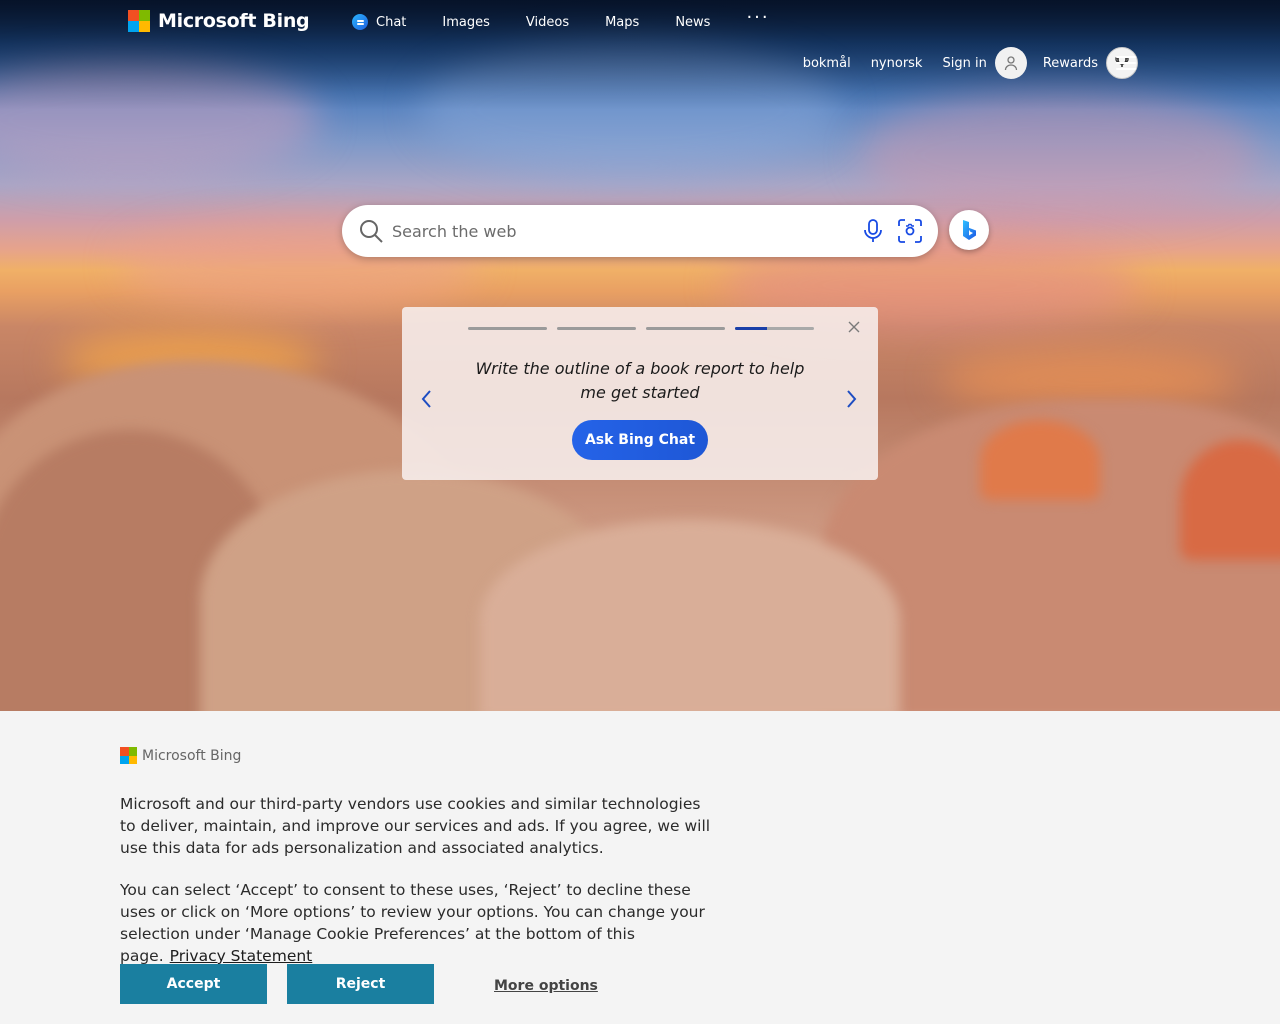 This screenshot has height=1024, width=1280. What do you see at coordinates (774, 328) in the screenshot?
I see `progress-segment-active` at bounding box center [774, 328].